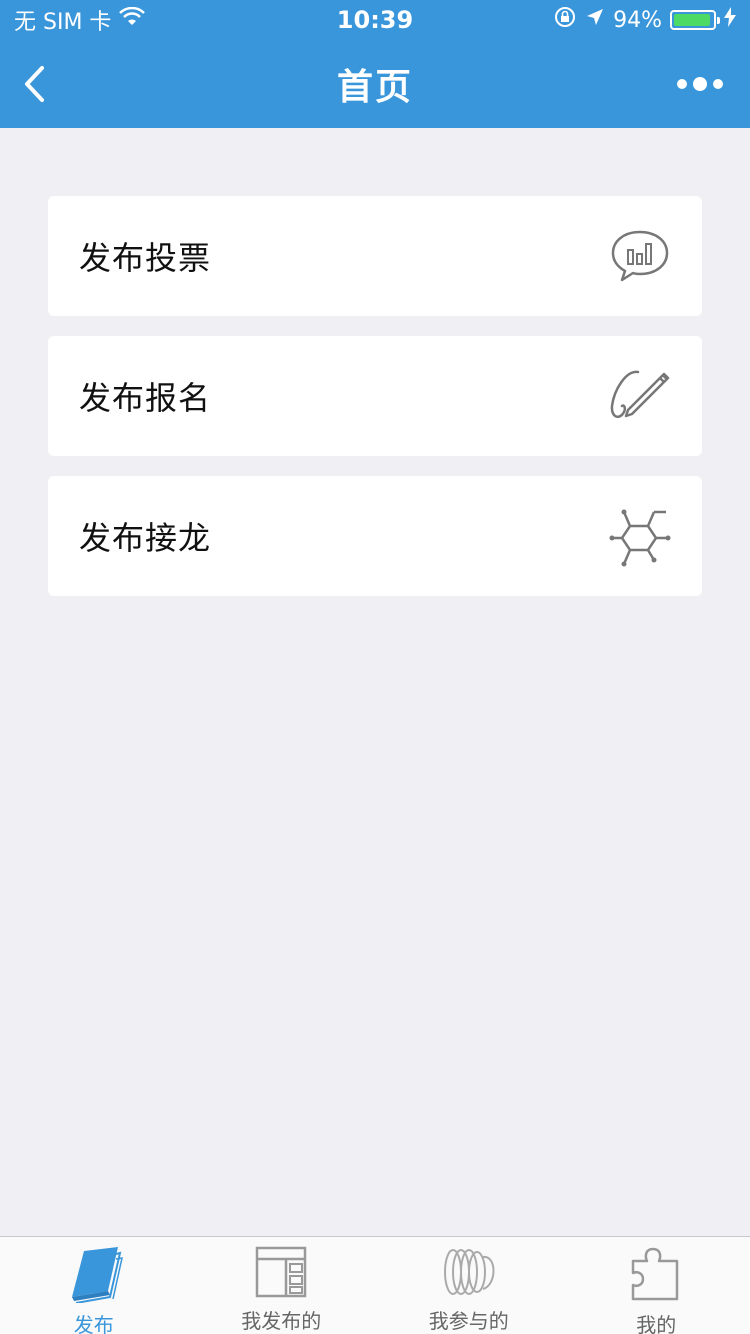  What do you see at coordinates (145, 398) in the screenshot?
I see `card-label: 发布报名` at bounding box center [145, 398].